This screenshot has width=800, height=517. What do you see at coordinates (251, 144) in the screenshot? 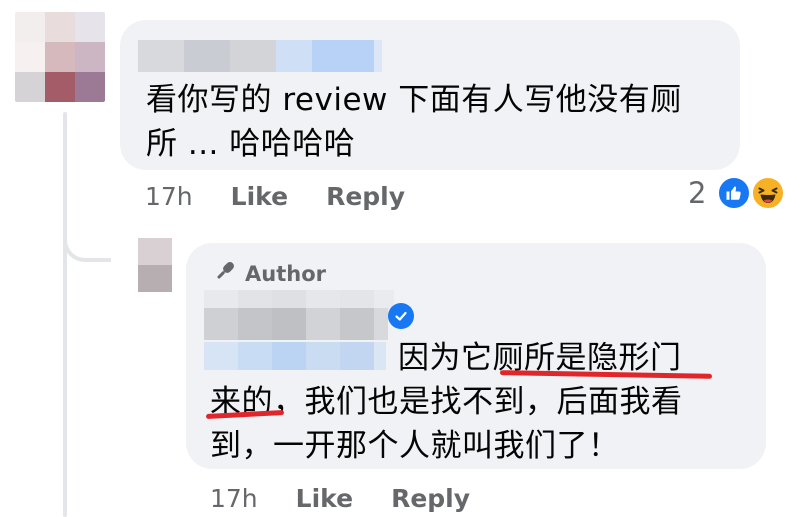
I see `comment-text-line: 所 ... 哈哈哈哈` at bounding box center [251, 144].